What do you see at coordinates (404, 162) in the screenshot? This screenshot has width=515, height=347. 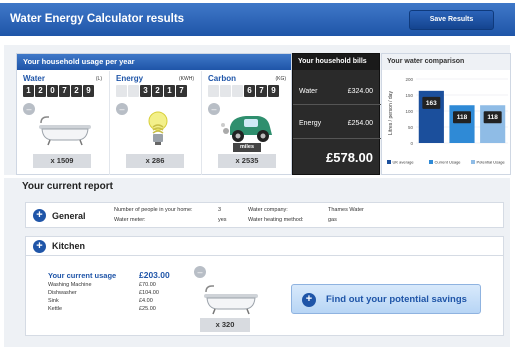 I see `legend-label: UK average` at bounding box center [404, 162].